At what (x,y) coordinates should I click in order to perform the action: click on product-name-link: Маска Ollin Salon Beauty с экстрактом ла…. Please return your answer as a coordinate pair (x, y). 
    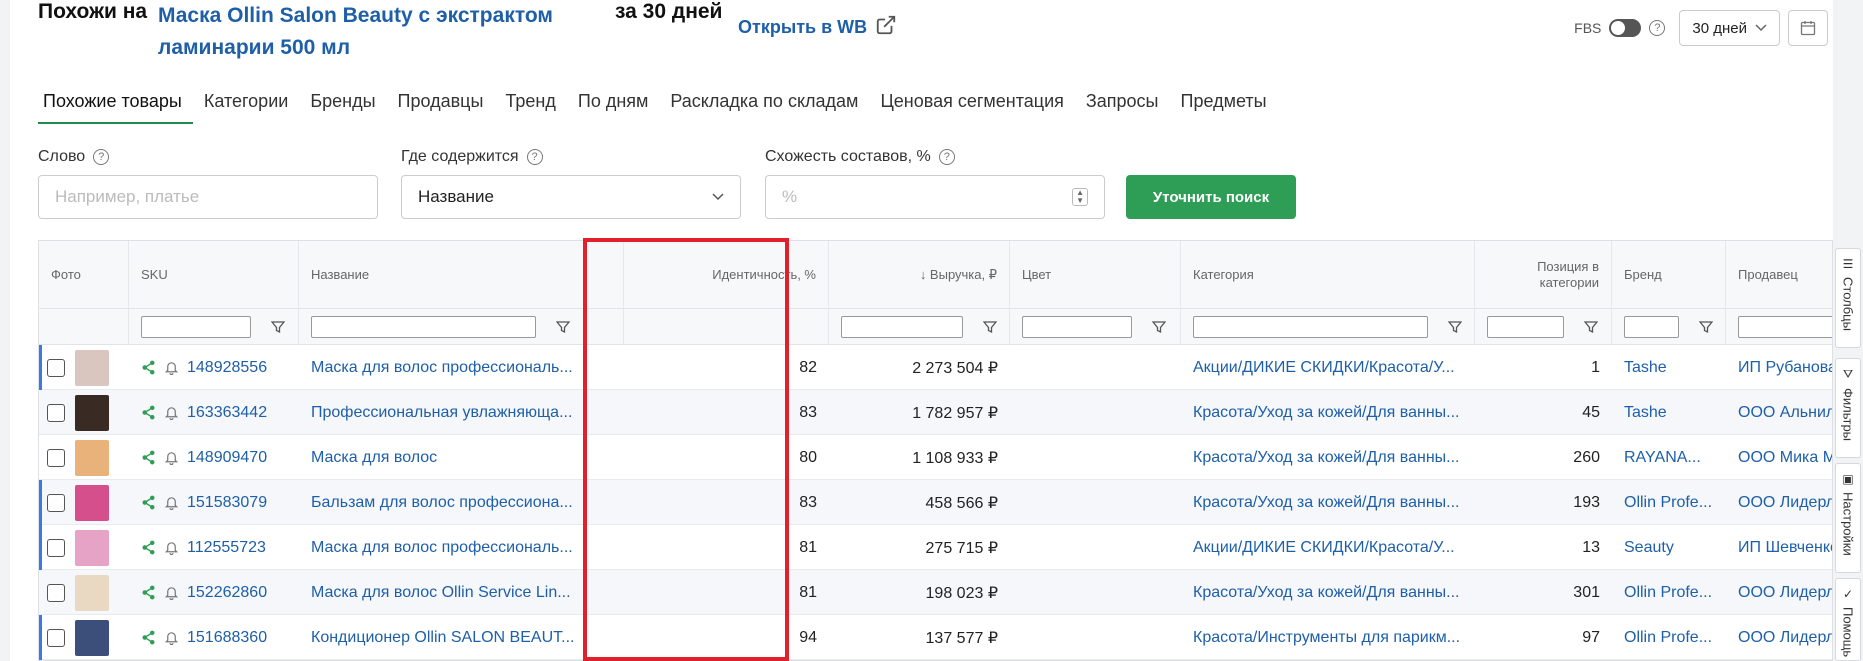
    Looking at the image, I should click on (373, 32).